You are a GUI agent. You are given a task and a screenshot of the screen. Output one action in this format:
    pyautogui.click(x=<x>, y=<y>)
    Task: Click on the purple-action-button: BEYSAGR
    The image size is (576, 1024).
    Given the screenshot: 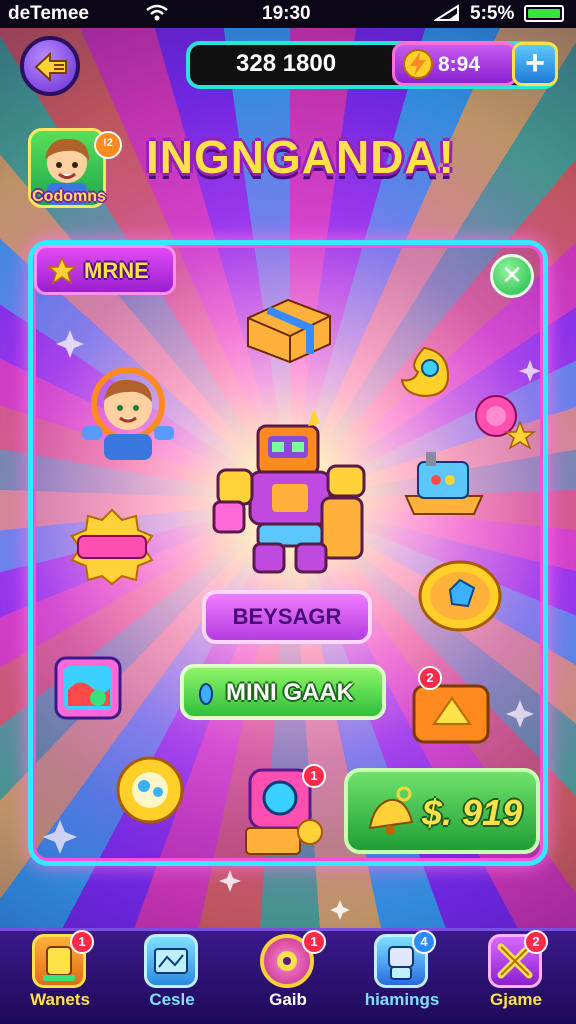 What is the action you would take?
    pyautogui.click(x=287, y=617)
    